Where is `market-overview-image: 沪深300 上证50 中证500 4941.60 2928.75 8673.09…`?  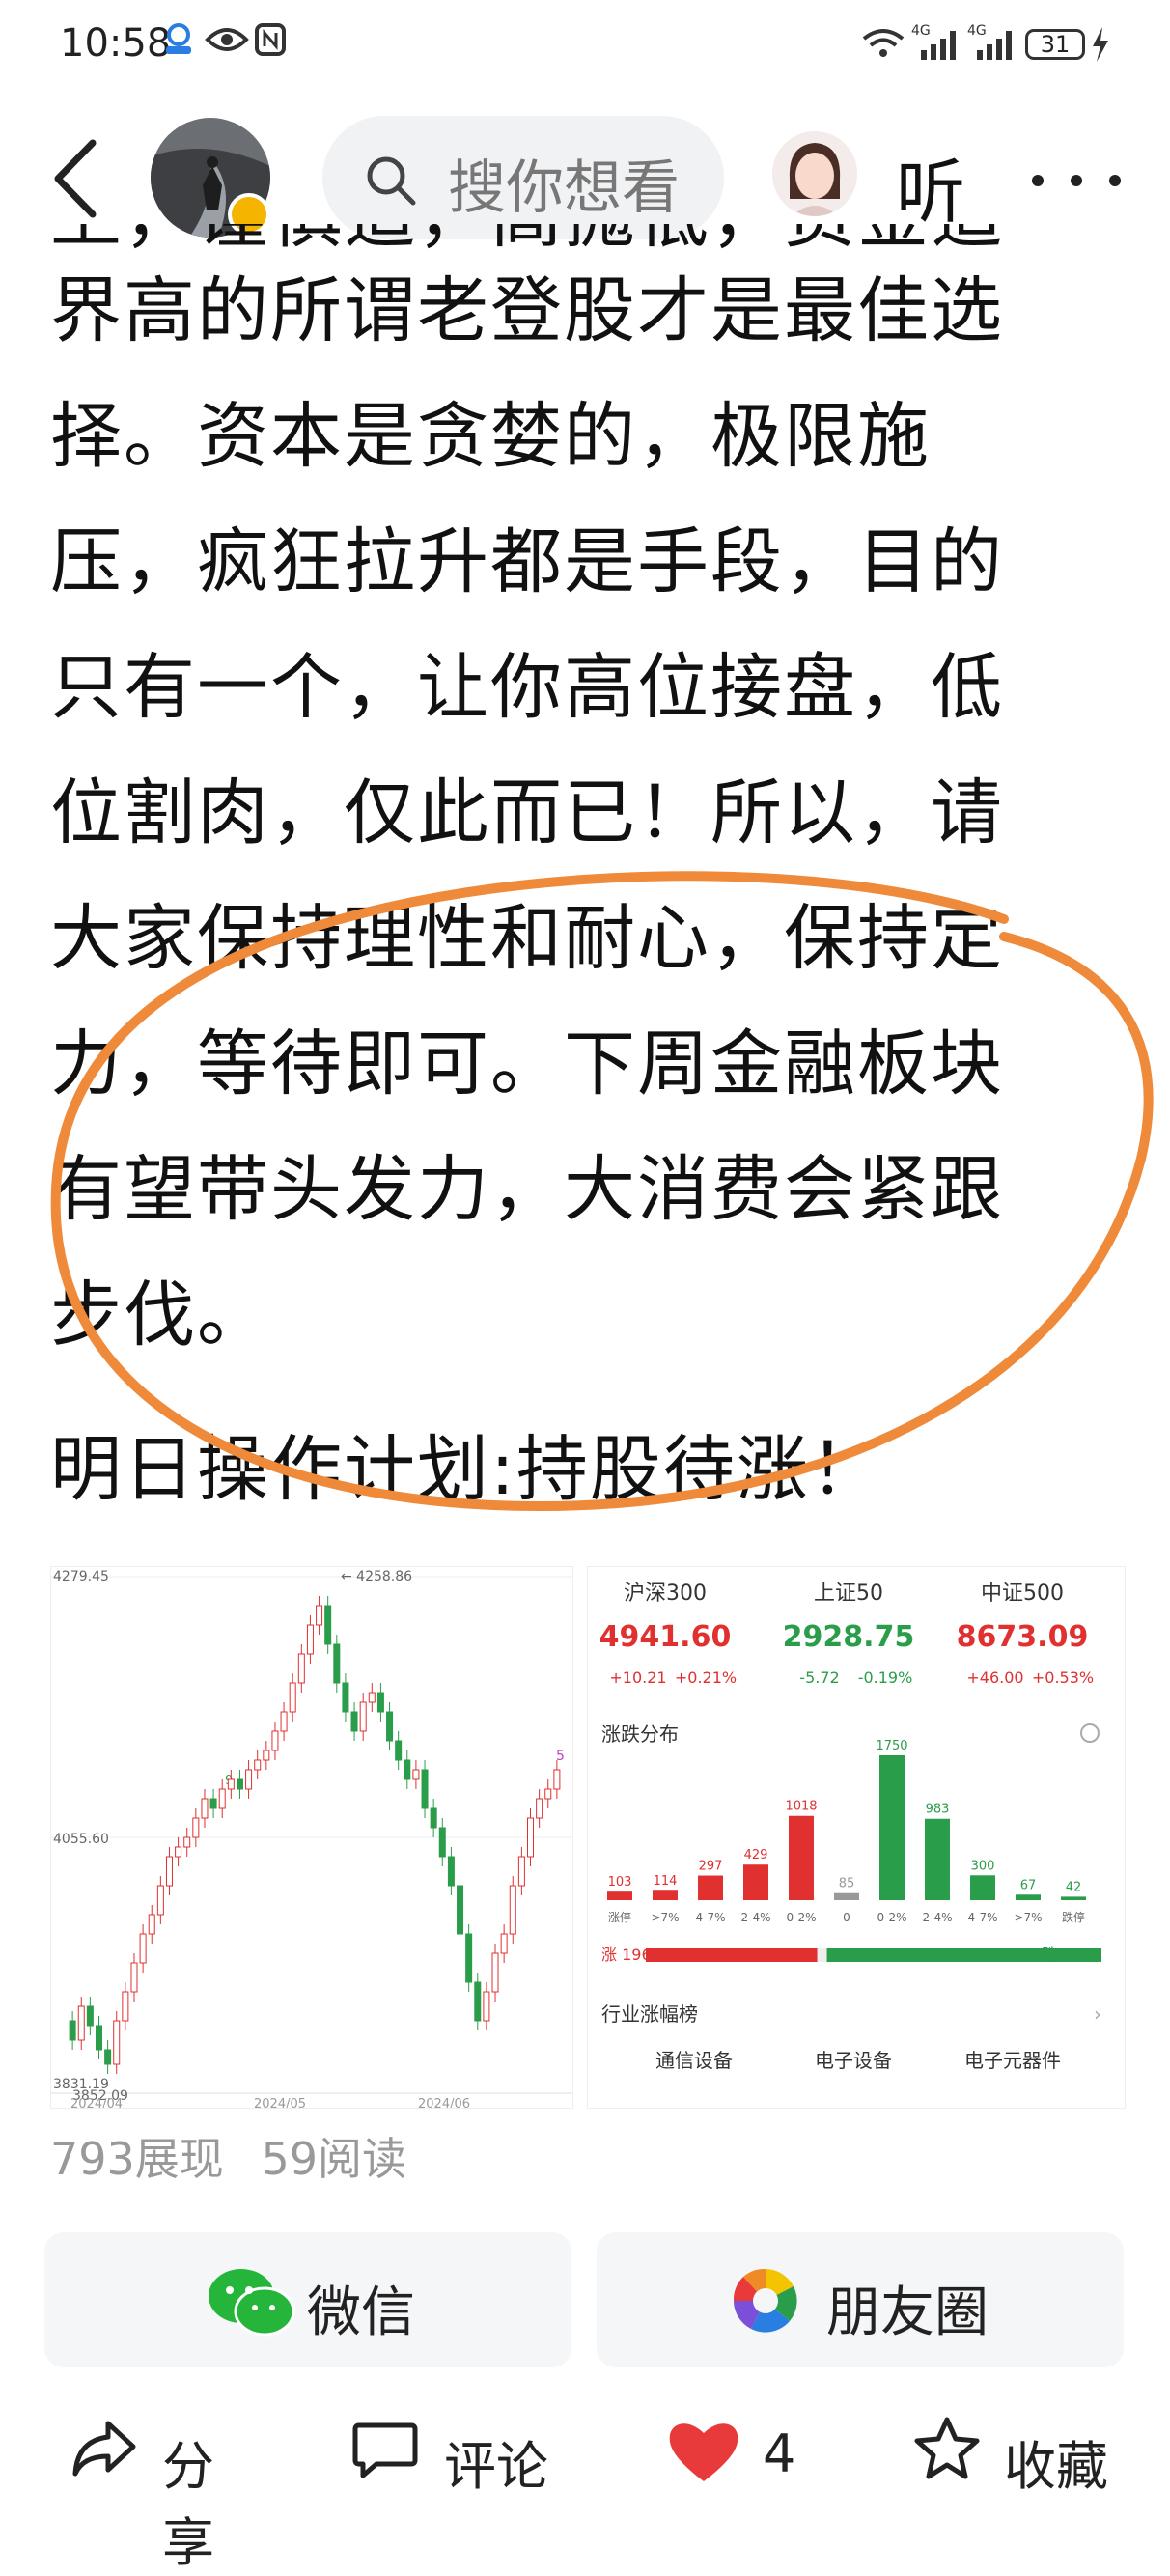
market-overview-image: 沪深300 上证50 中证500 4941.60 2928.75 8673.09… is located at coordinates (856, 1838).